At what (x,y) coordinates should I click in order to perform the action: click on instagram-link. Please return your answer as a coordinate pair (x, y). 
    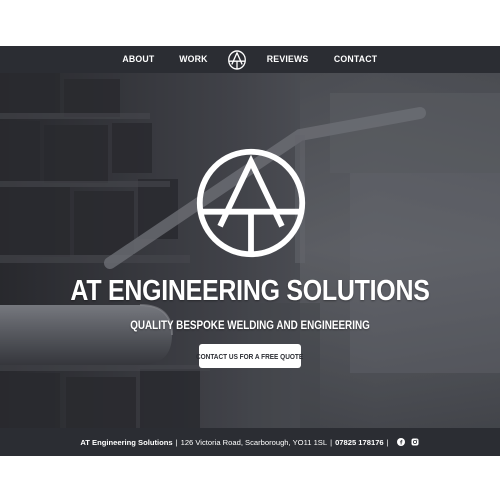
    Looking at the image, I should click on (415, 442).